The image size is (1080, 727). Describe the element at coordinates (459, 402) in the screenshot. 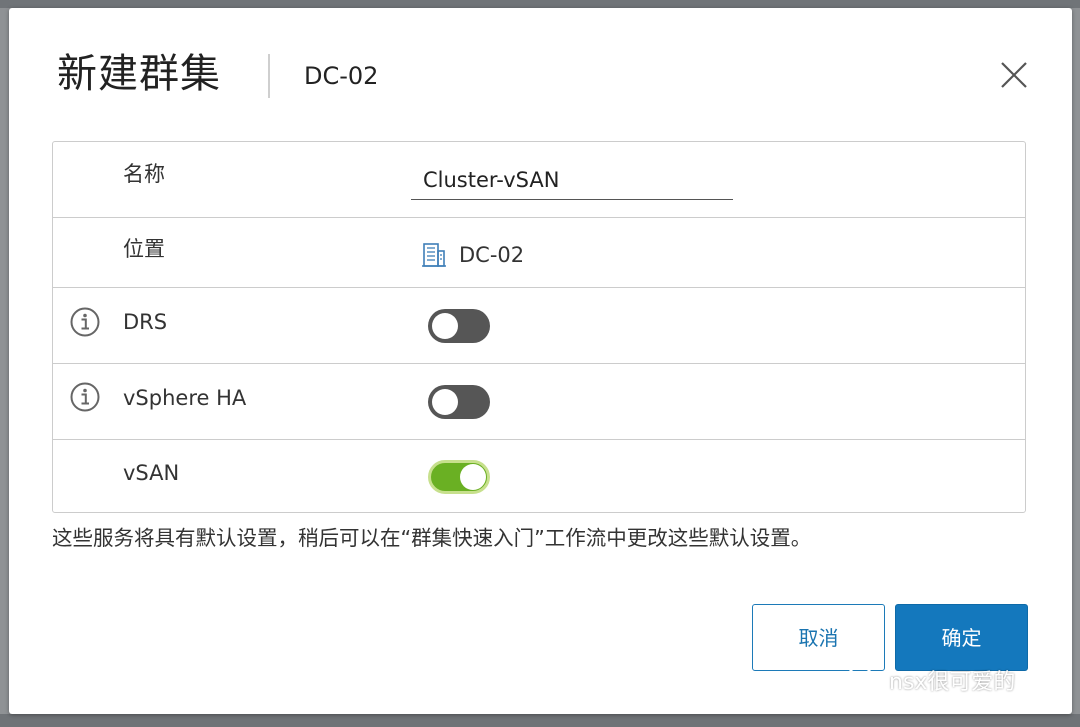

I see `ha-toggle` at that location.